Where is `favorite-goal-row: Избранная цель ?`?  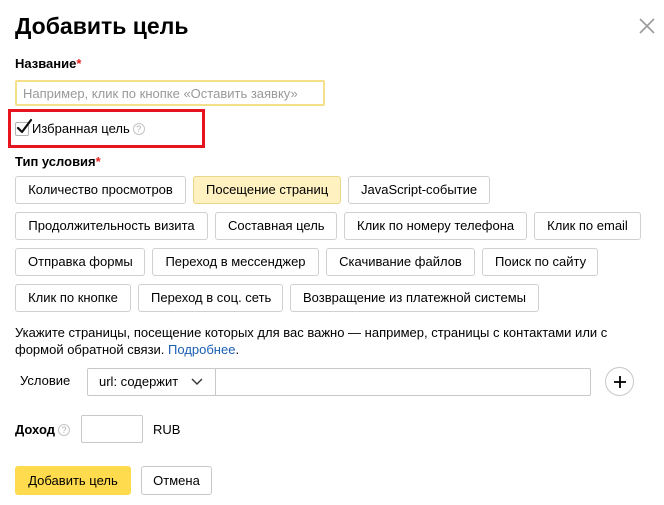 favorite-goal-row: Избранная цель ? is located at coordinates (80, 128).